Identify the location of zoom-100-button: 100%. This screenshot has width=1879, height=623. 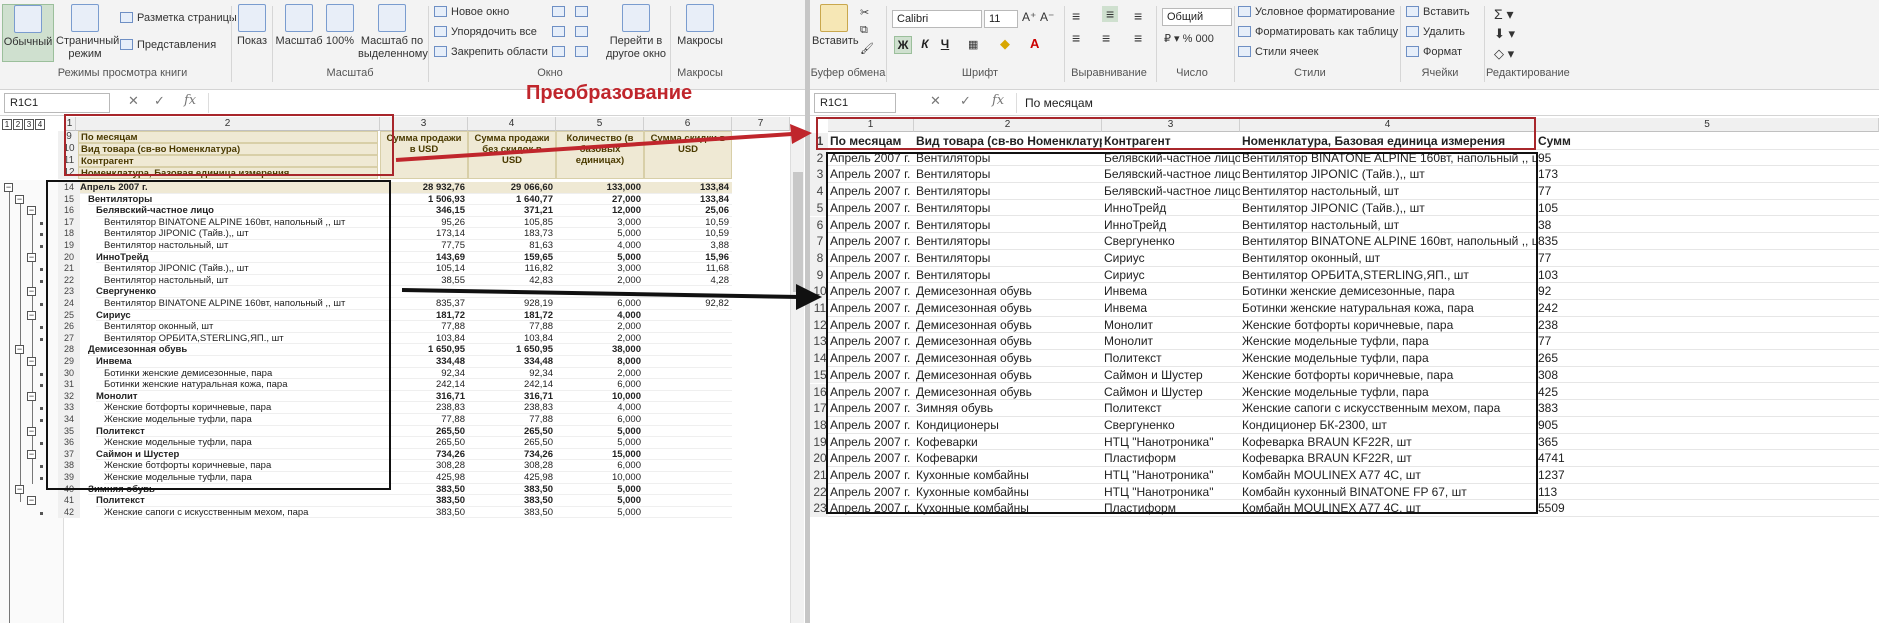
(340, 33).